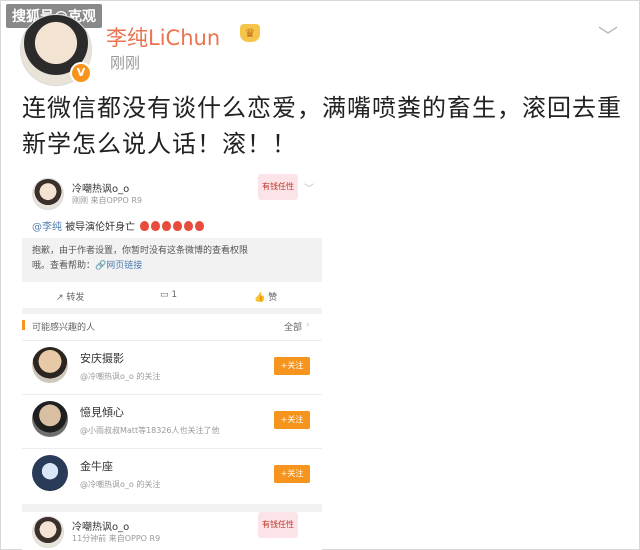 Image resolution: width=640 pixels, height=550 pixels. What do you see at coordinates (100, 227) in the screenshot?
I see `embedded-body-text: 被导演伦奸身亡` at bounding box center [100, 227].